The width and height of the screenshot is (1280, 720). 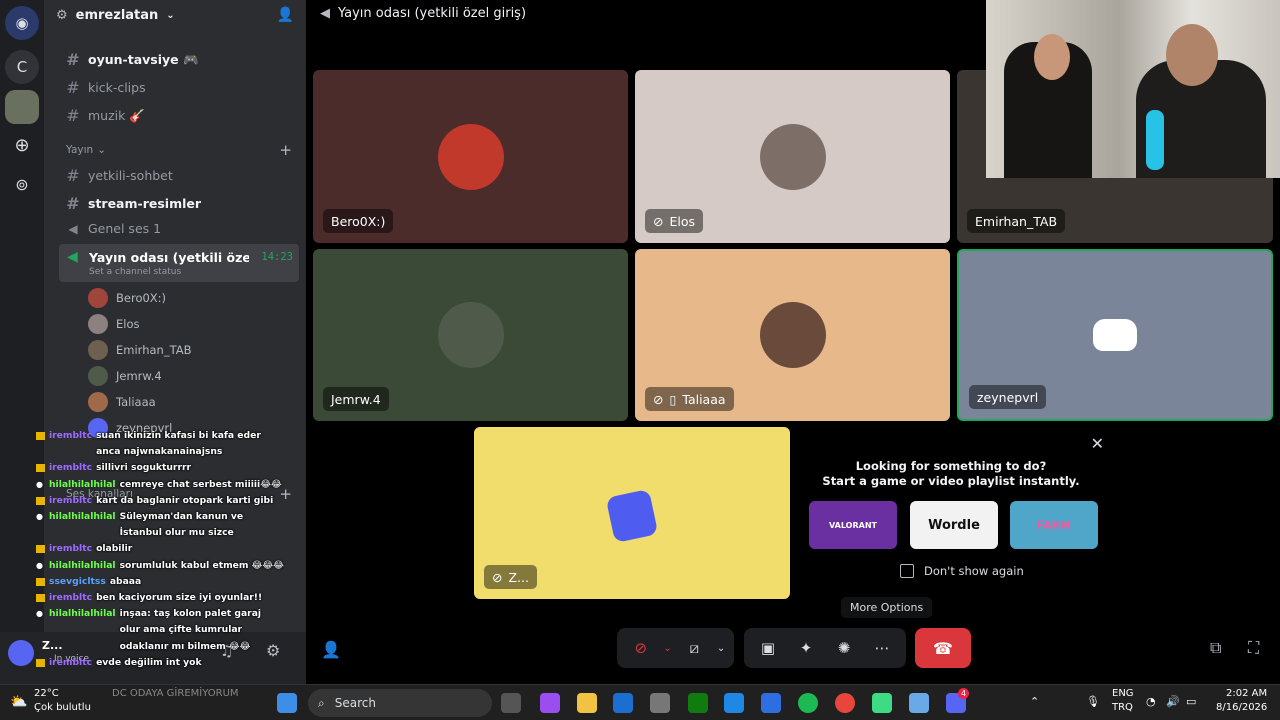 I want to click on channel-status: Set a channel status, so click(x=135, y=272).